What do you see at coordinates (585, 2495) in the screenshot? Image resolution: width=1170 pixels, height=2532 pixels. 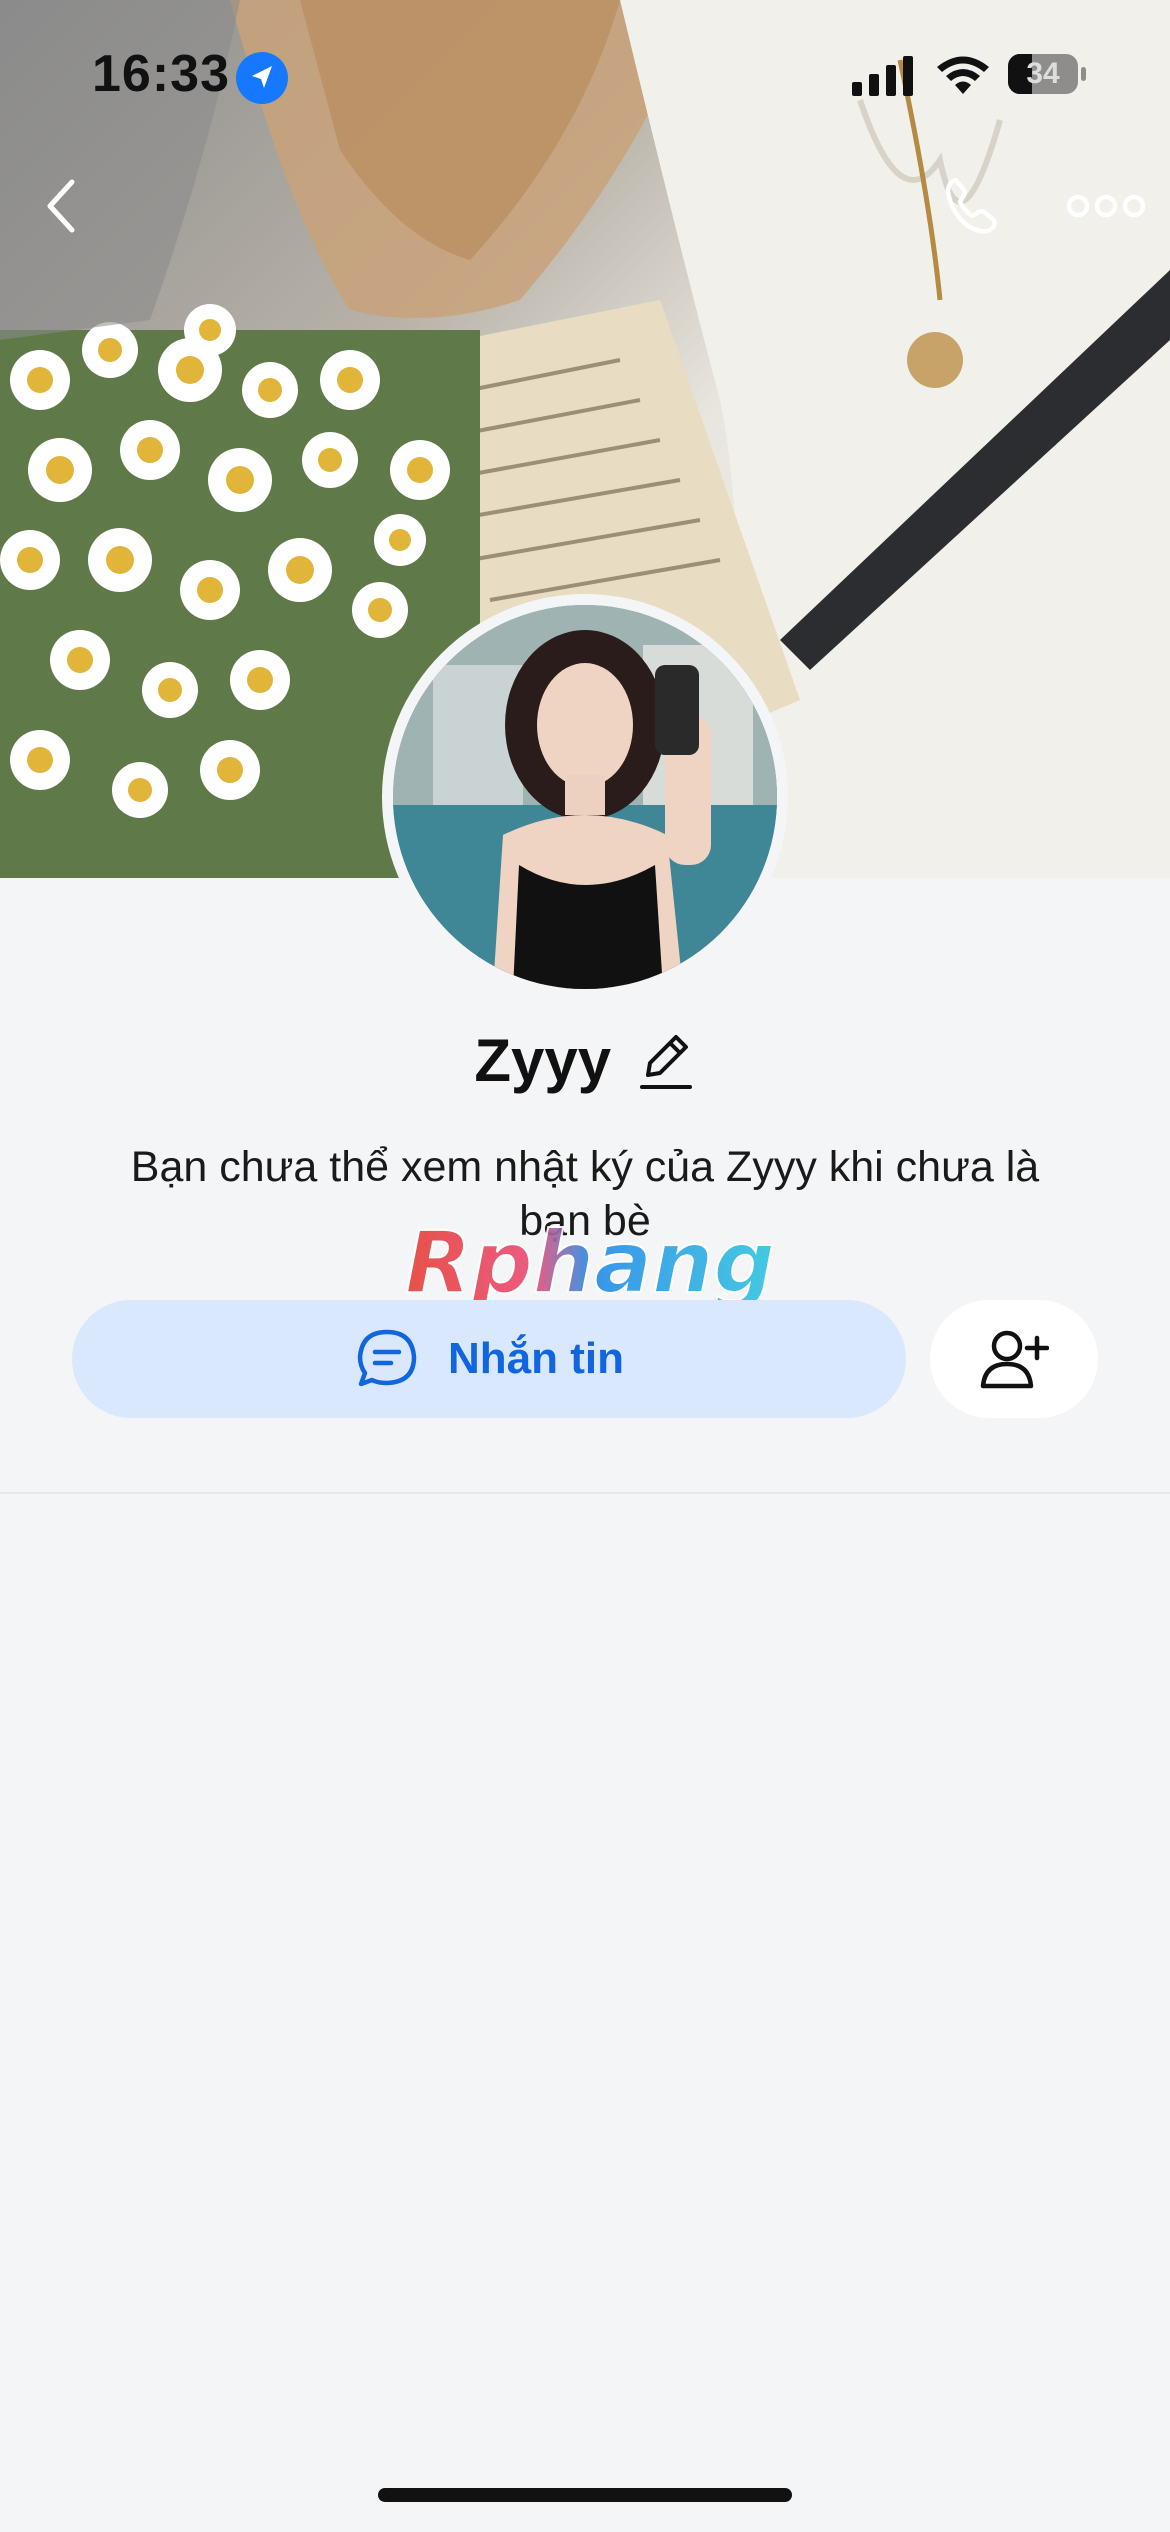 I see `home-indicator` at bounding box center [585, 2495].